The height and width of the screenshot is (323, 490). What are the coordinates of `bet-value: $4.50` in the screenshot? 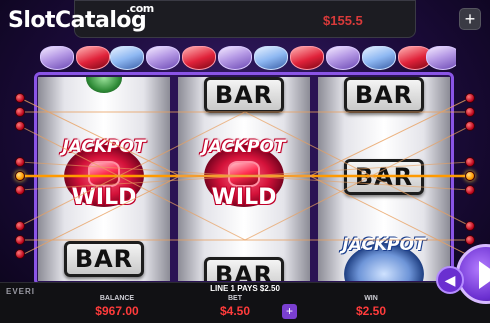 It's located at (235, 311).